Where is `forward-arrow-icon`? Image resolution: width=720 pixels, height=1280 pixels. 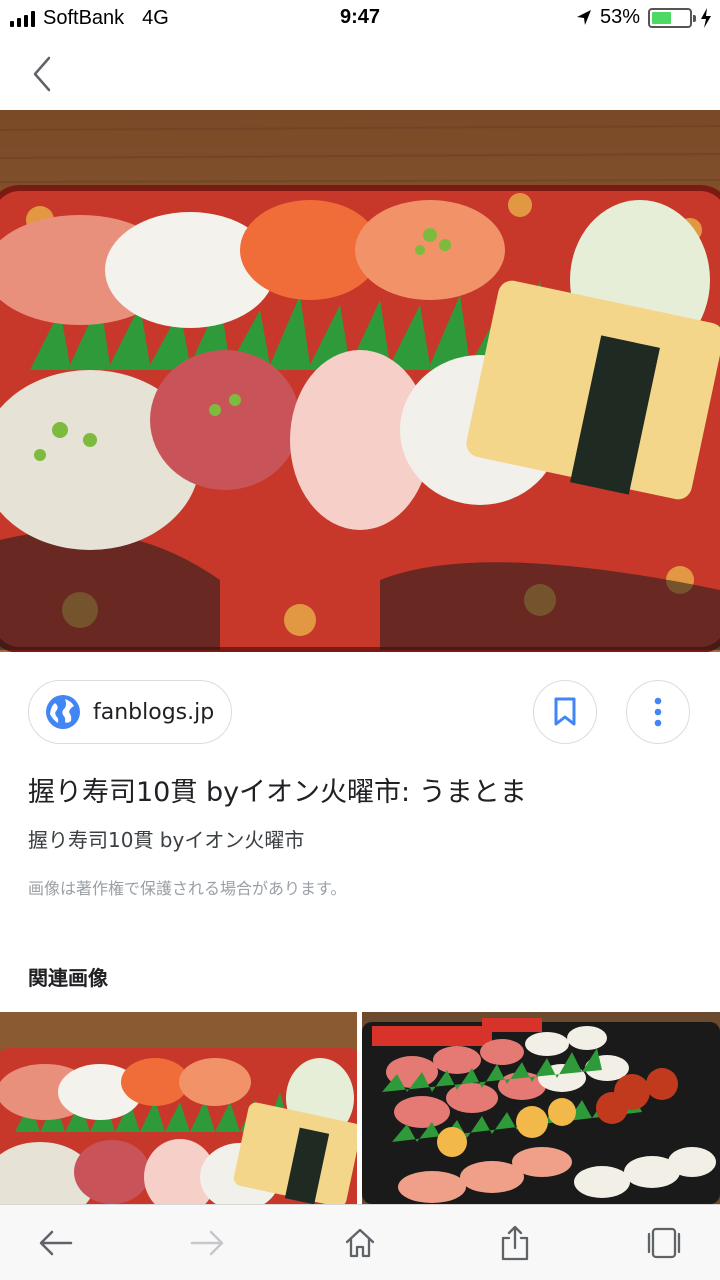 forward-arrow-icon is located at coordinates (207, 1243).